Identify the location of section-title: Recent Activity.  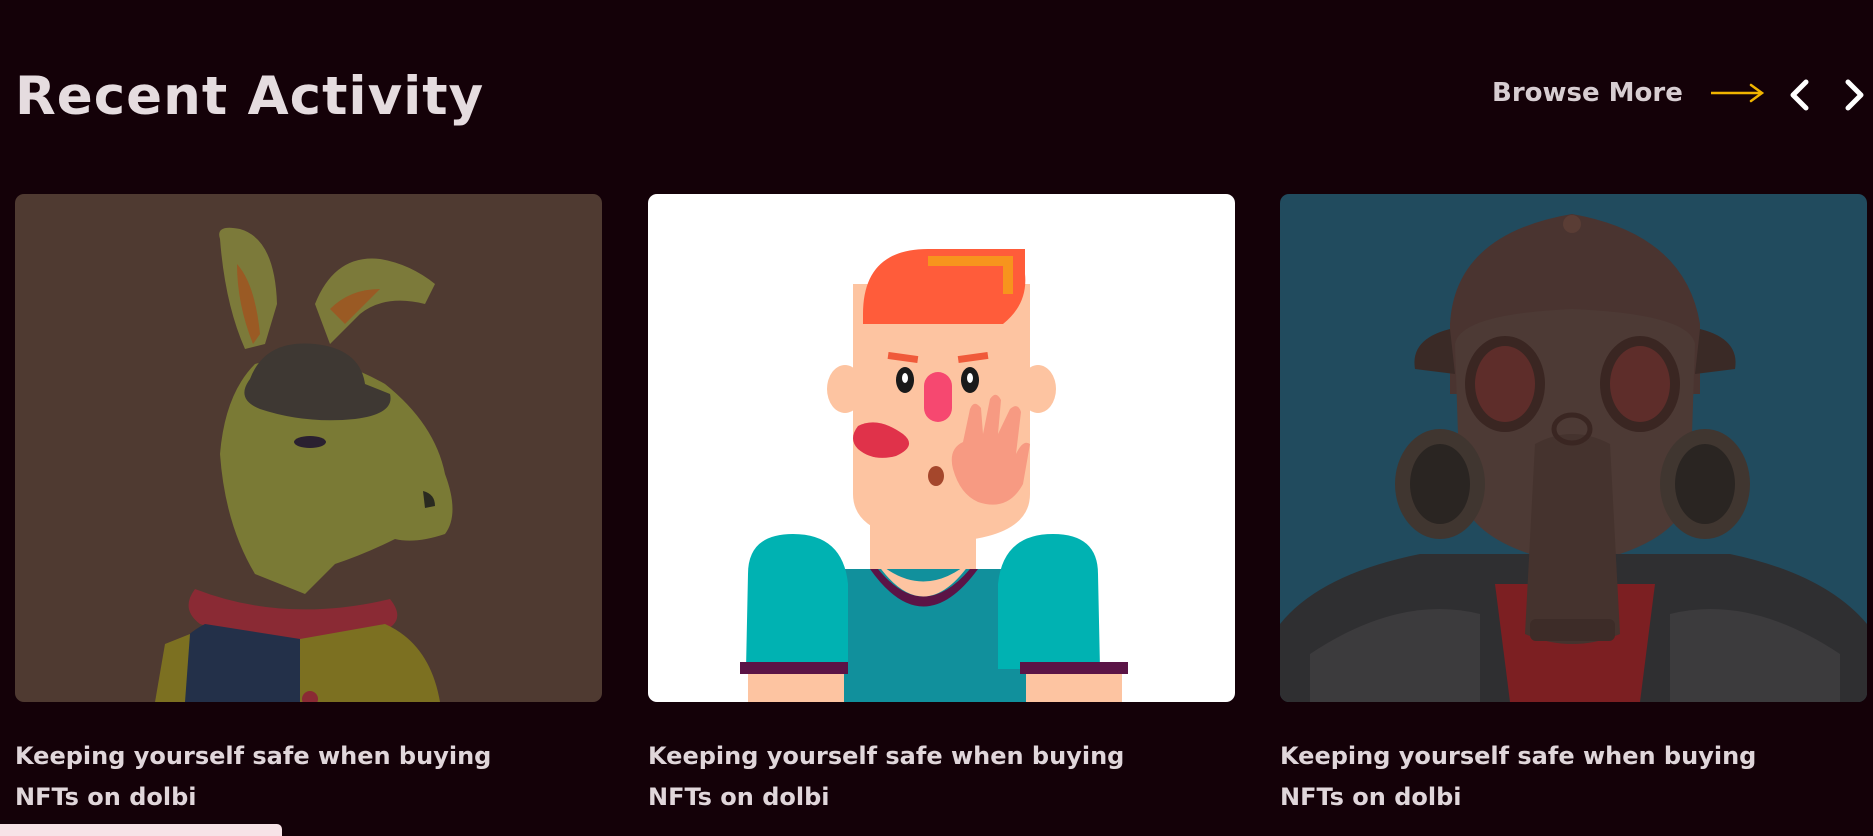
(250, 96).